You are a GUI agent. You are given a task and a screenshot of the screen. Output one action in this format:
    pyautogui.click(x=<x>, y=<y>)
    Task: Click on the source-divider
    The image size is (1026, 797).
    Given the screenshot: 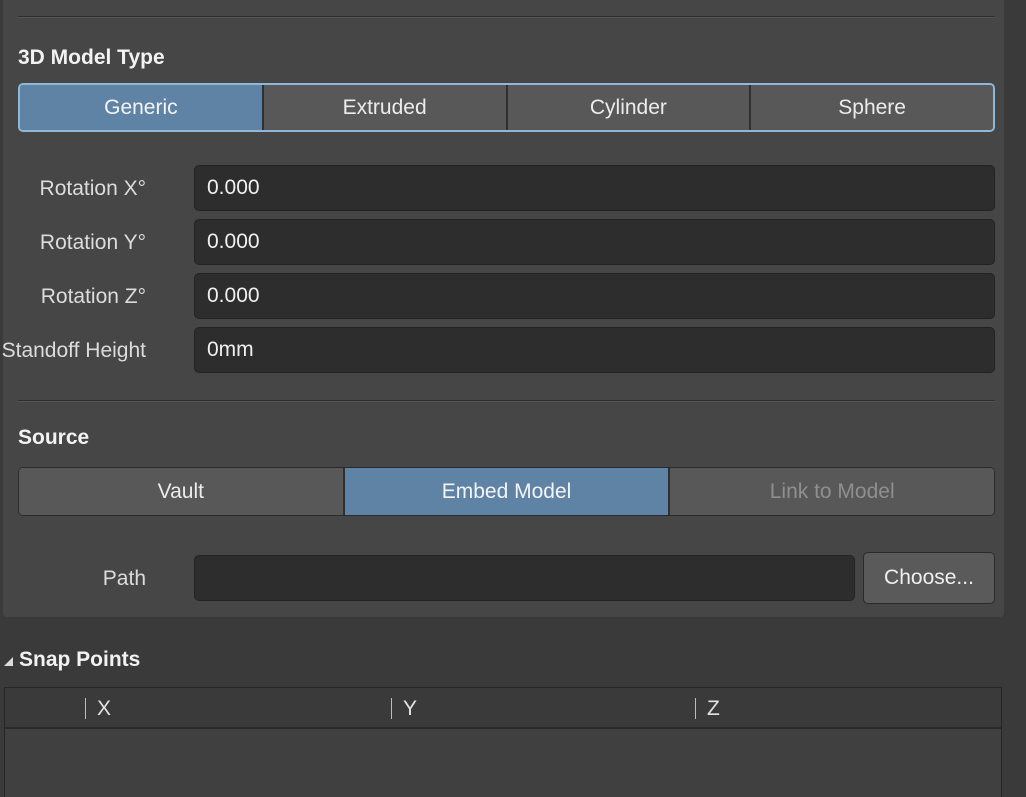 What is the action you would take?
    pyautogui.click(x=506, y=401)
    